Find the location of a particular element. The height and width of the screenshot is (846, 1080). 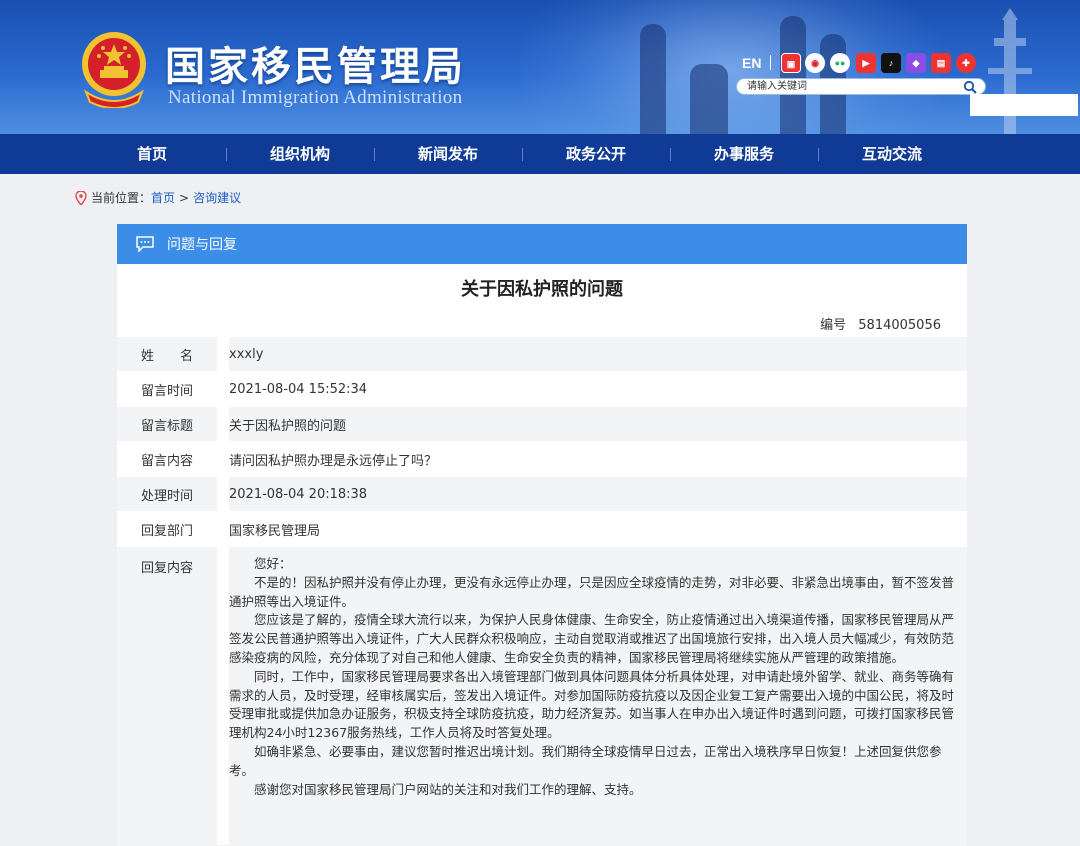

field-value: 关于因私护照的问题 is located at coordinates (598, 424).